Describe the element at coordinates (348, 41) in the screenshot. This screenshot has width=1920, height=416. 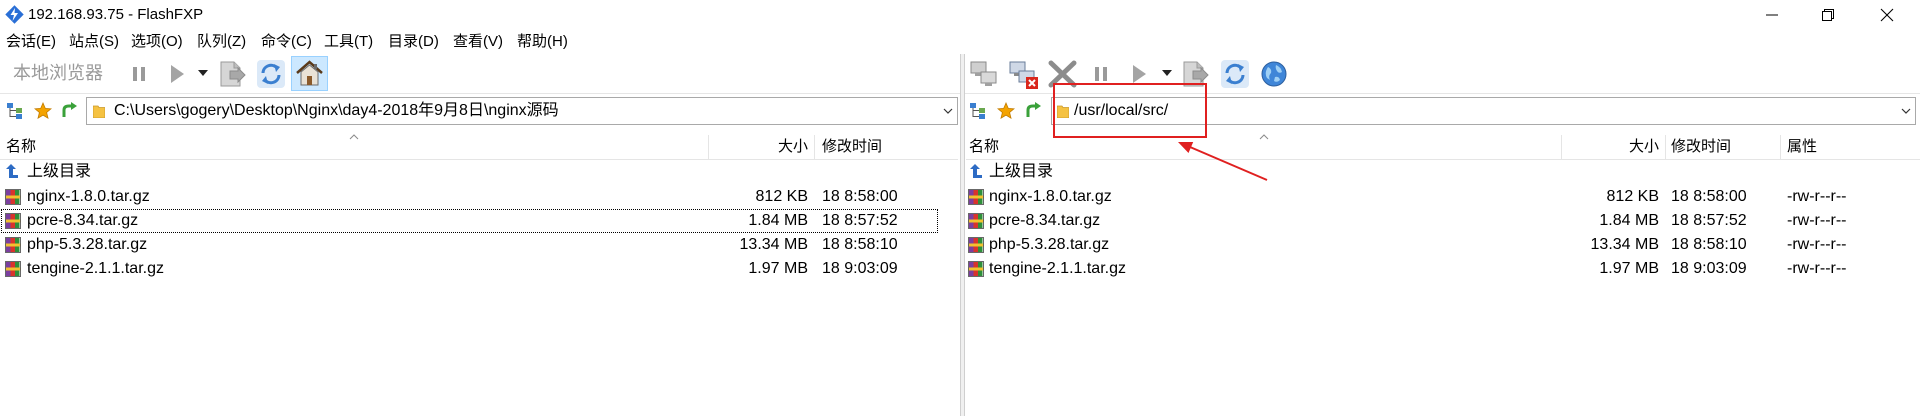
I see `menu-tools: 工具(T)` at that location.